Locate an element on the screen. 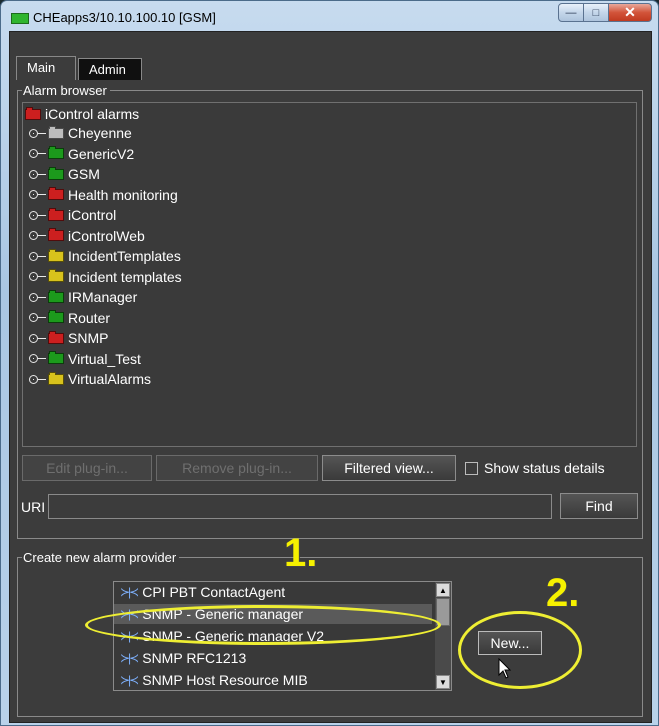 Image resolution: width=659 pixels, height=726 pixels. tree-item-label: iControl is located at coordinates (92, 215).